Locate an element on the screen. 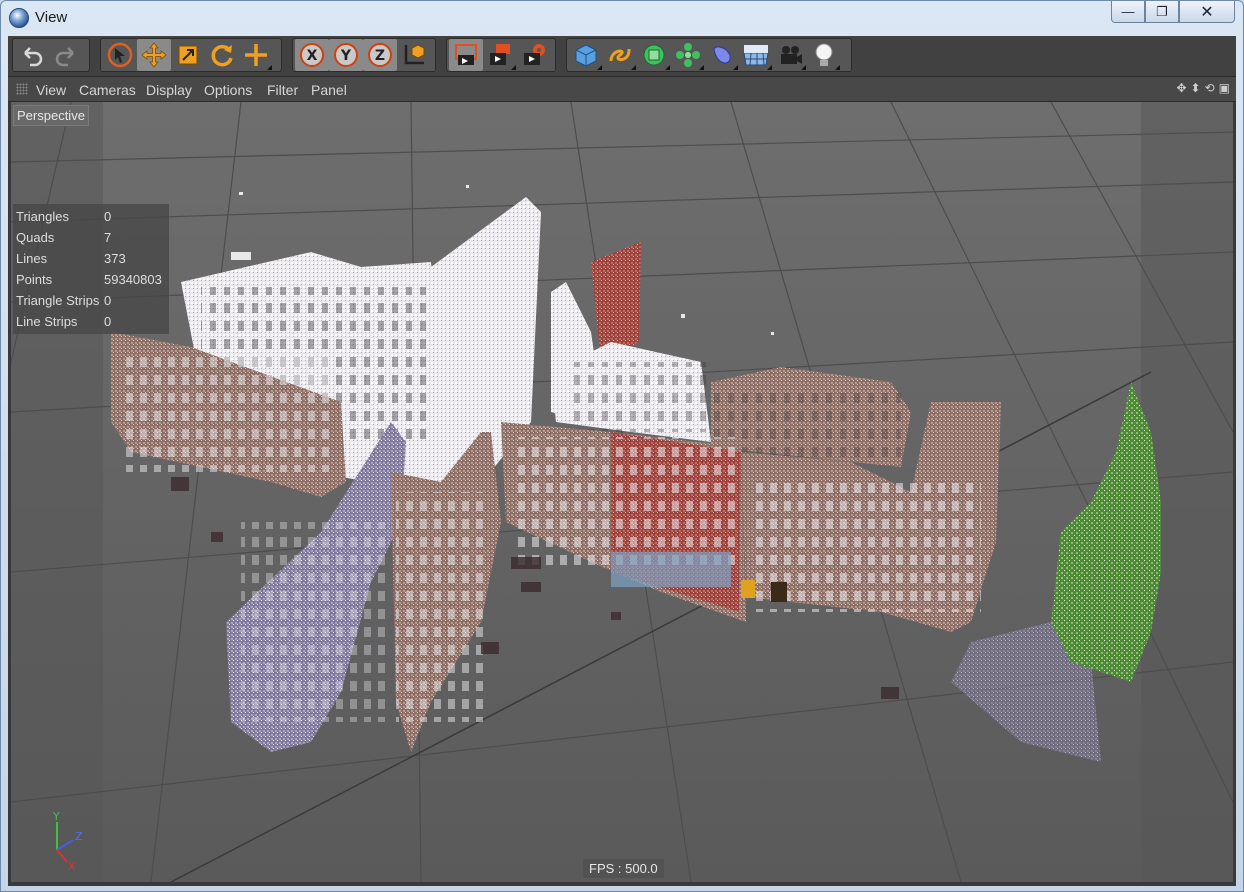 The height and width of the screenshot is (892, 1244). rotate-icon is located at coordinates (222, 55).